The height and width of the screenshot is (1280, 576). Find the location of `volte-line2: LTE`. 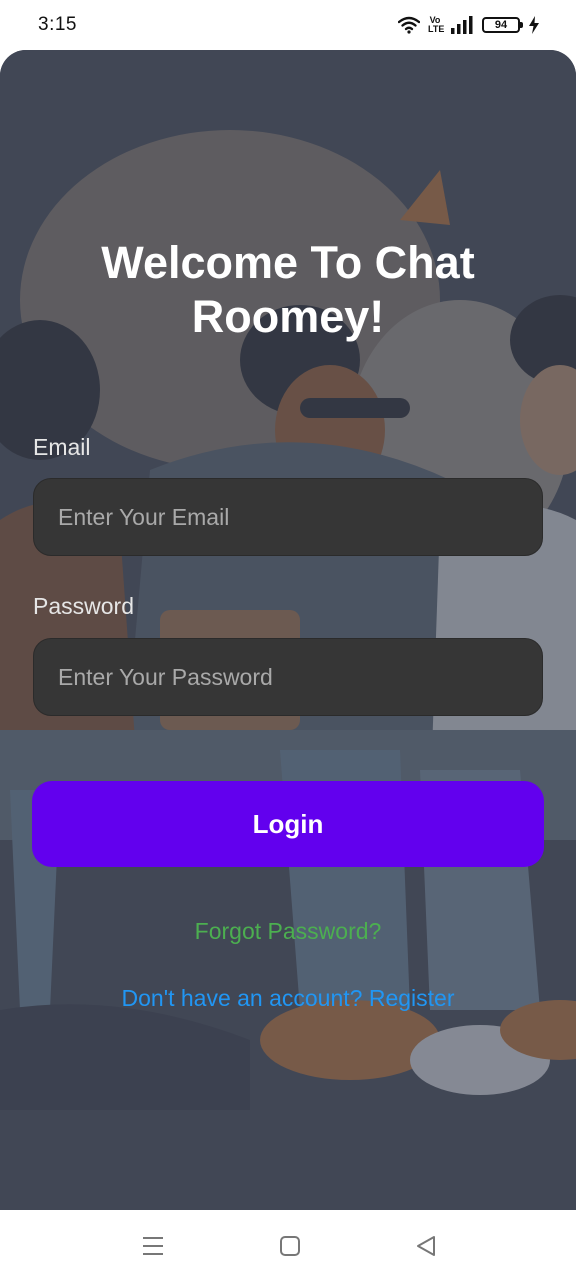

volte-line2: LTE is located at coordinates (436, 29).